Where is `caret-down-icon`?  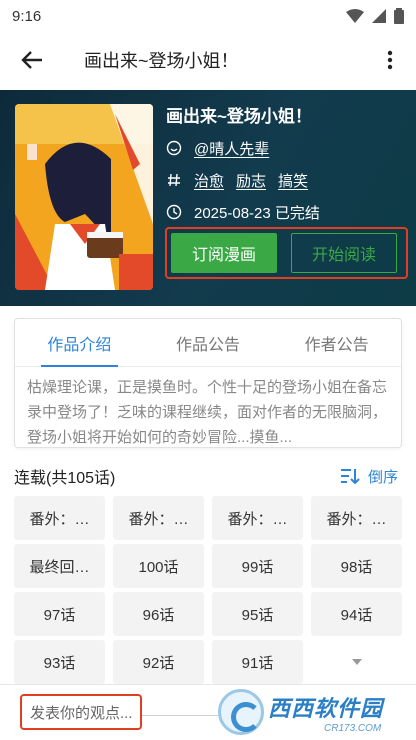 caret-down-icon is located at coordinates (356, 662).